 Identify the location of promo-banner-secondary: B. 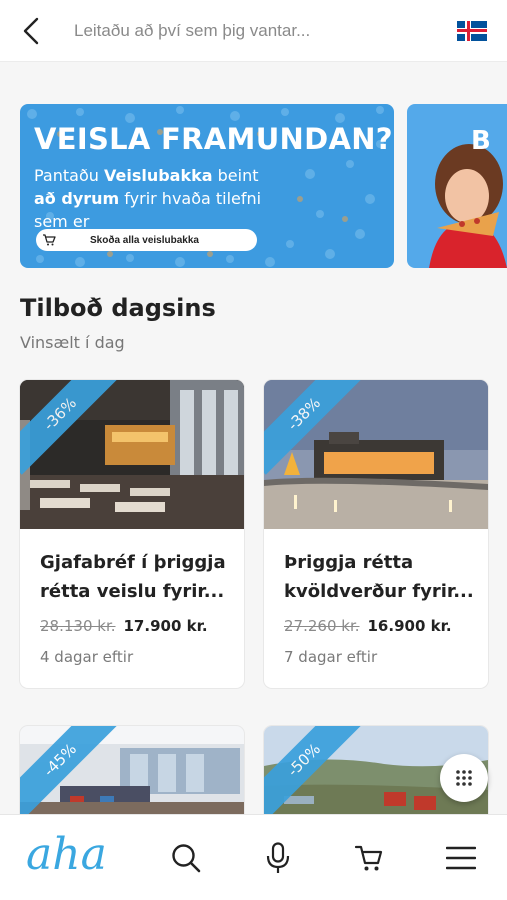
(457, 186).